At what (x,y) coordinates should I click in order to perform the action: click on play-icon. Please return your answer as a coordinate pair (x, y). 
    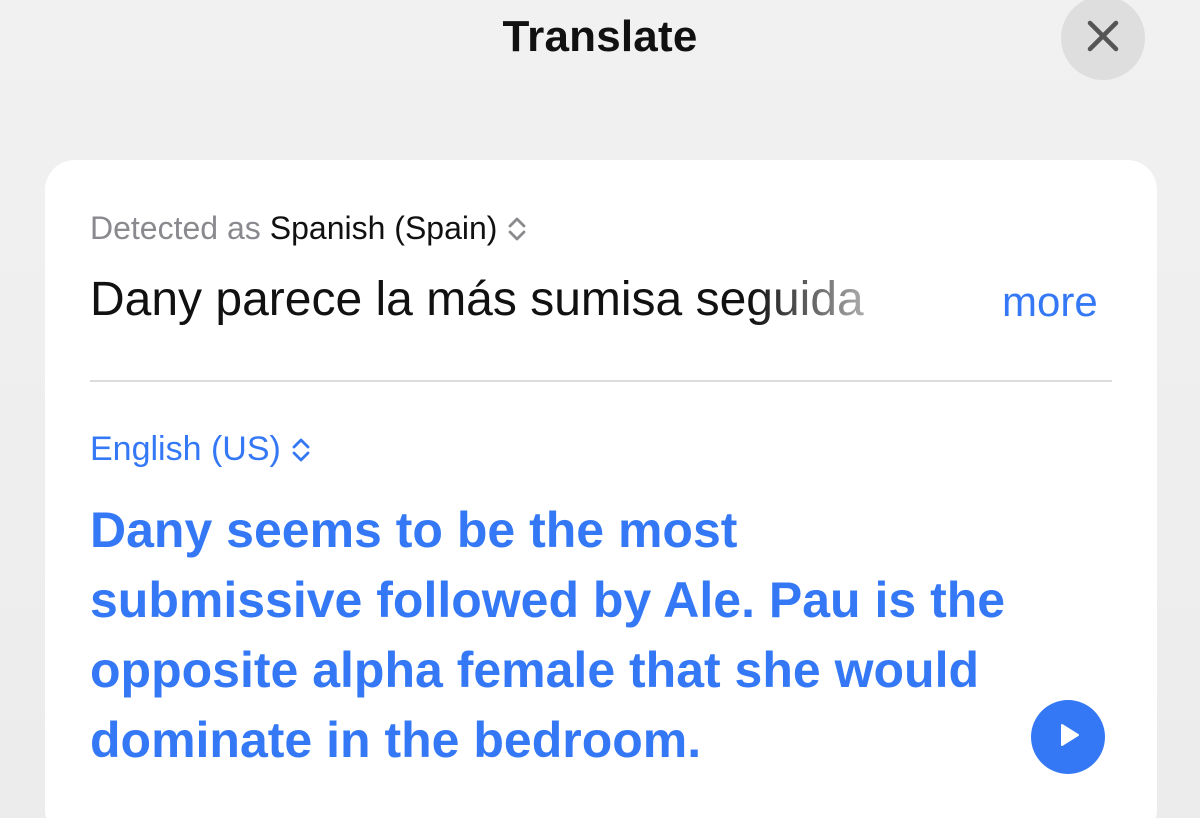
    Looking at the image, I should click on (1068, 737).